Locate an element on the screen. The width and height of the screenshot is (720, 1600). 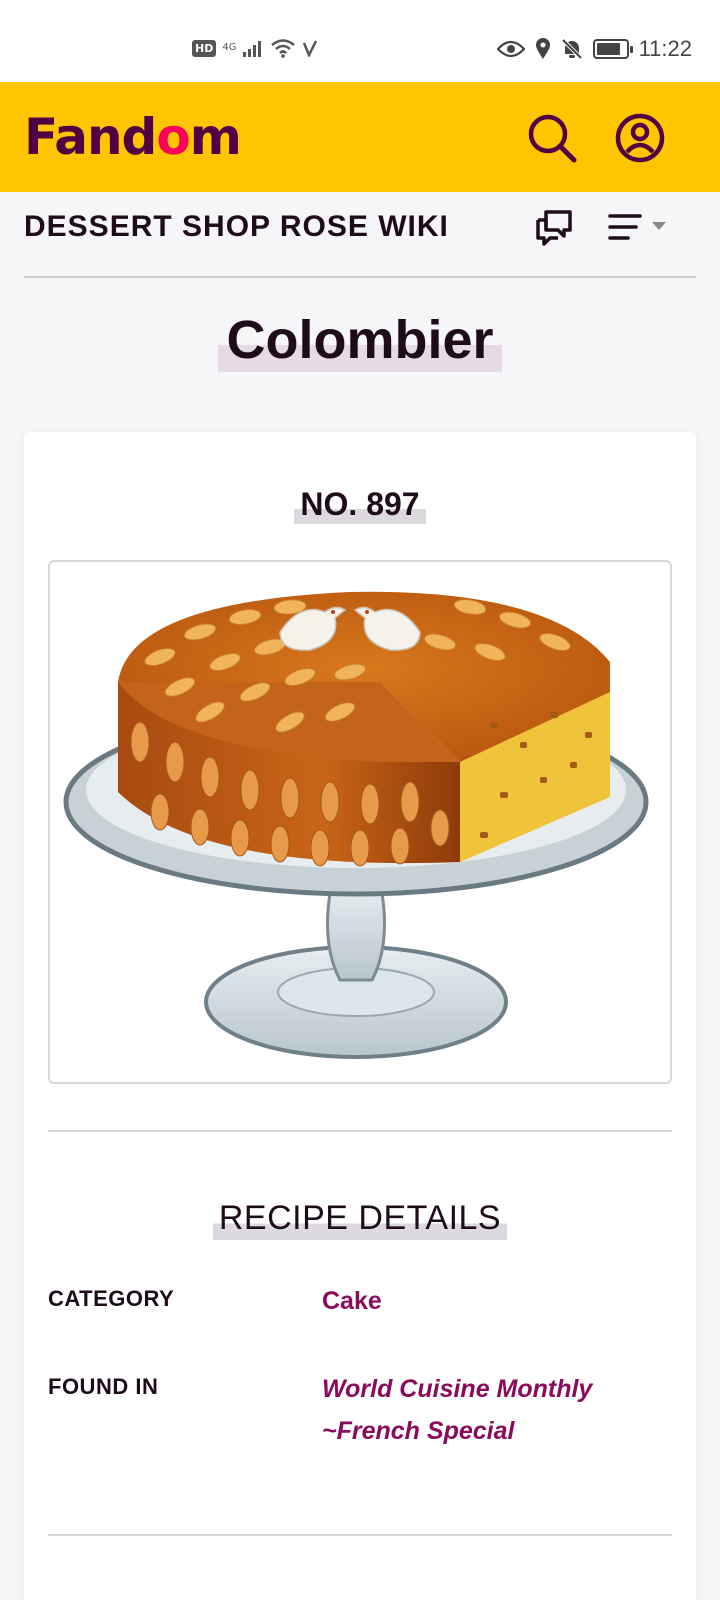
found-in-line-1: World Cuisine Monthly is located at coordinates (457, 1389).